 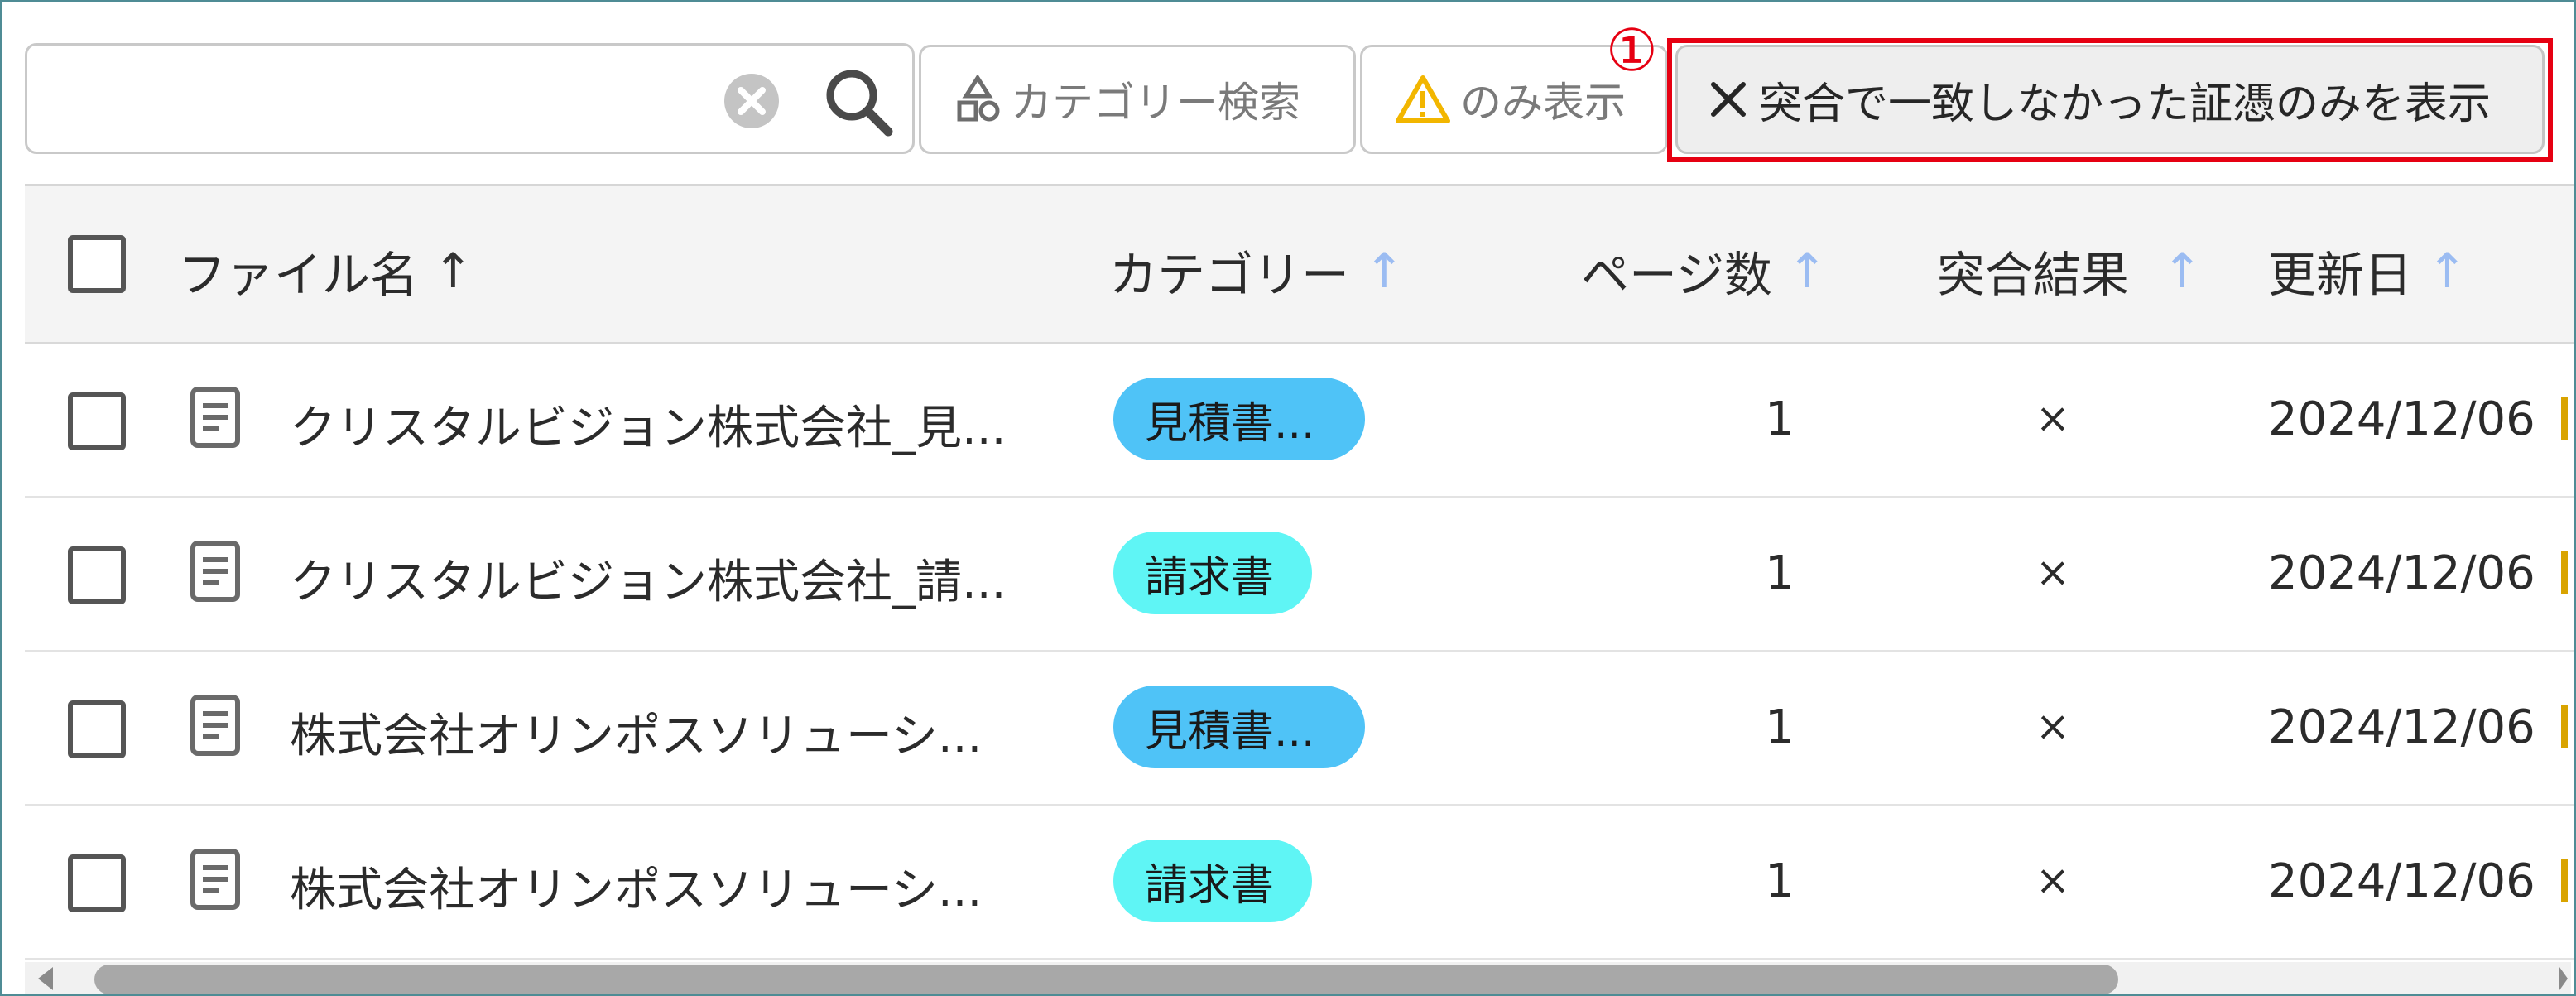 What do you see at coordinates (1106, 979) in the screenshot?
I see `horizontal-scrollbar-thumb` at bounding box center [1106, 979].